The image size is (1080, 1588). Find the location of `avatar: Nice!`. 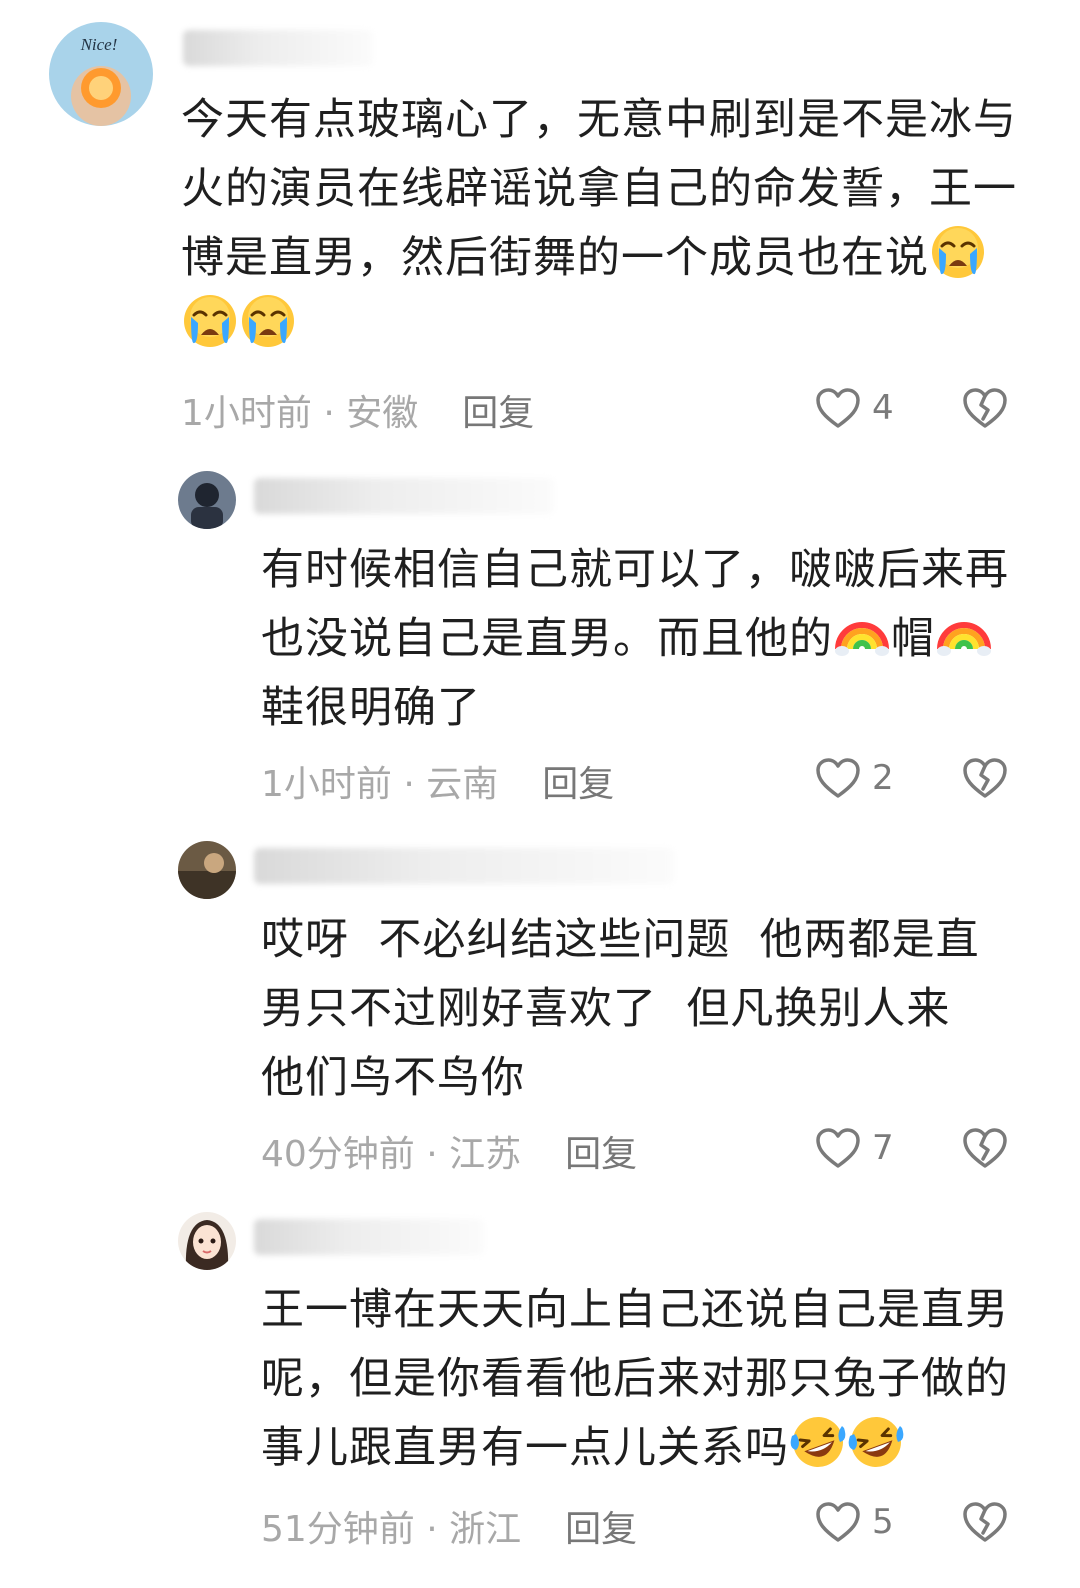

avatar: Nice! is located at coordinates (101, 74).